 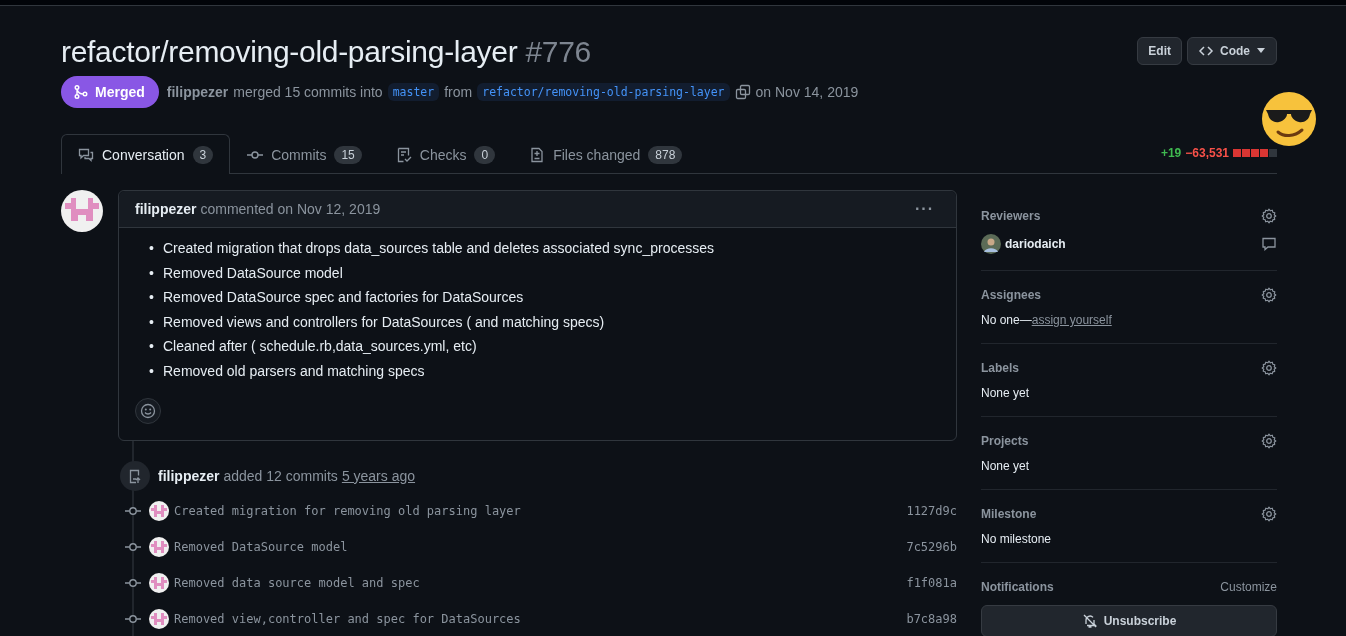 What do you see at coordinates (280, 475) in the screenshot?
I see `event-text: added 12 commits` at bounding box center [280, 475].